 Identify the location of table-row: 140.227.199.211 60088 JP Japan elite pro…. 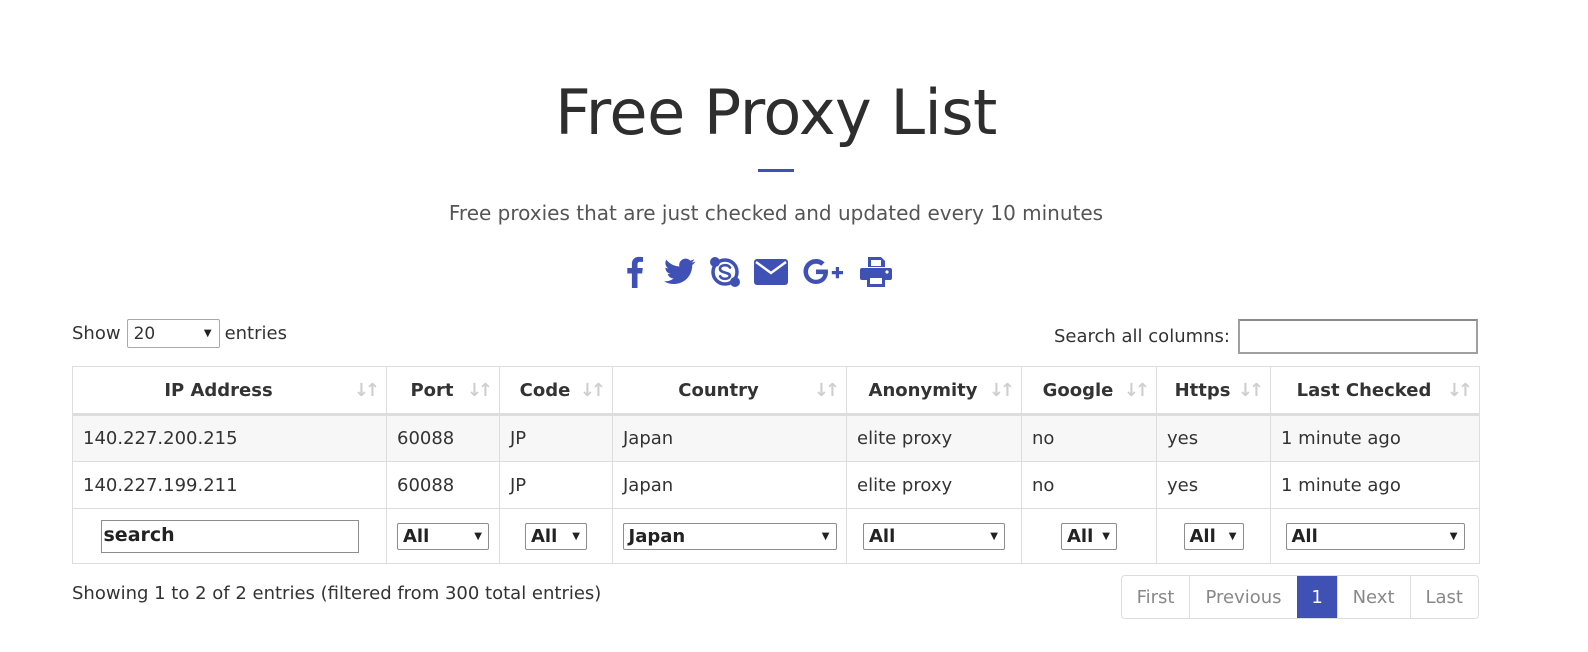
(776, 485).